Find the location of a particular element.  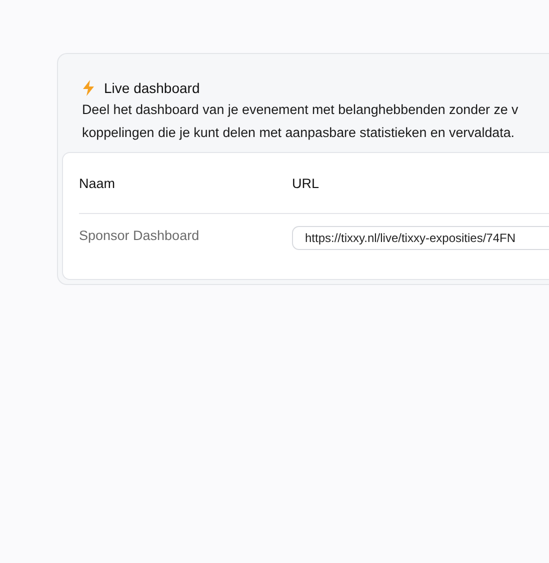

description-text: Deel het dashboard van je evenement met belanghebbenden zonder ze v is located at coordinates (301, 110).